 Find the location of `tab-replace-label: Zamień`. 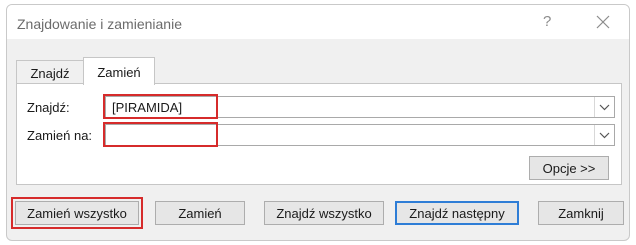

tab-replace-label: Zamień is located at coordinates (119, 72).